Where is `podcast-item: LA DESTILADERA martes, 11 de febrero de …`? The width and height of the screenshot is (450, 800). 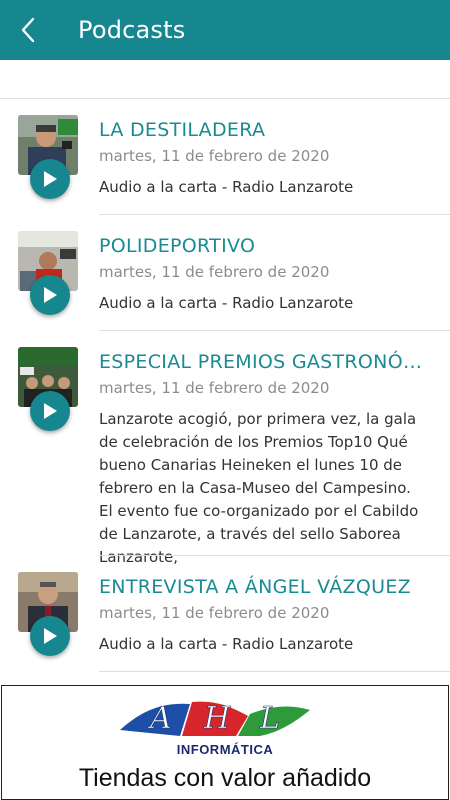 podcast-item: LA DESTILADERA martes, 11 de febrero de … is located at coordinates (225, 157).